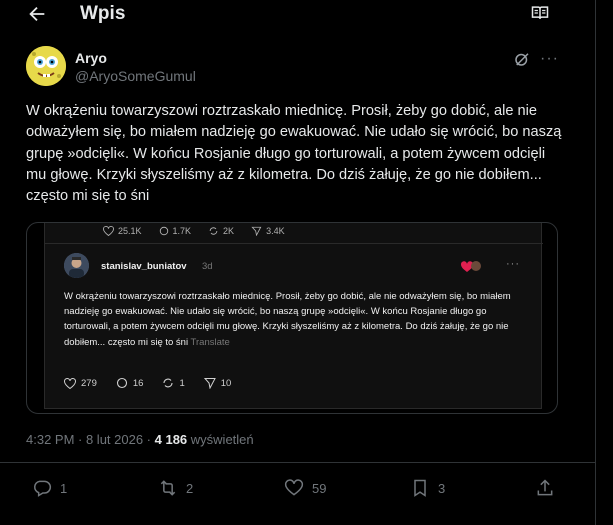 The height and width of the screenshot is (525, 613). I want to click on screenshot-shares: 10, so click(226, 383).